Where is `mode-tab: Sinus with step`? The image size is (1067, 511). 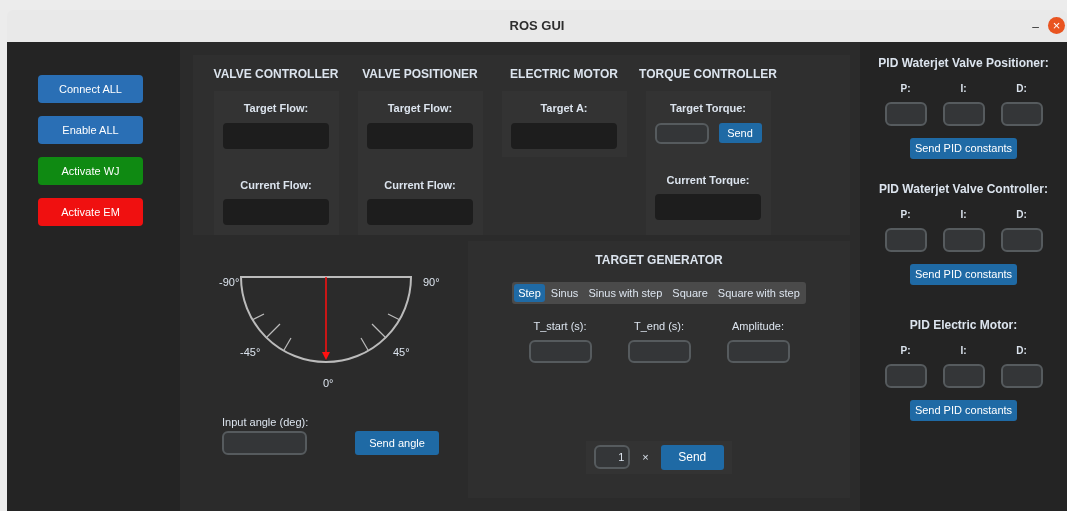
mode-tab: Sinus with step is located at coordinates (625, 293).